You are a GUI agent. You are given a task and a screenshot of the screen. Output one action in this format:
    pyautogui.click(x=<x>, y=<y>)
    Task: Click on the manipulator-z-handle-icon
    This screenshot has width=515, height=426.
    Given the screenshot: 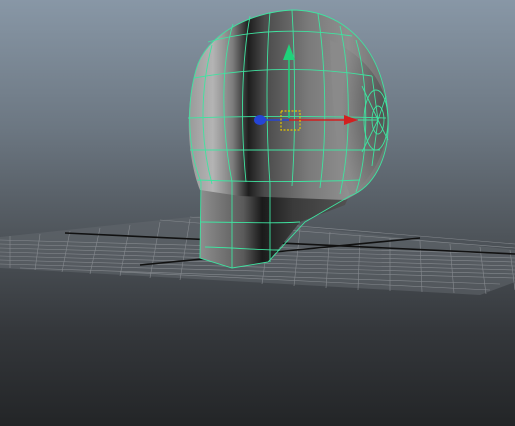 What is the action you would take?
    pyautogui.click(x=260, y=120)
    